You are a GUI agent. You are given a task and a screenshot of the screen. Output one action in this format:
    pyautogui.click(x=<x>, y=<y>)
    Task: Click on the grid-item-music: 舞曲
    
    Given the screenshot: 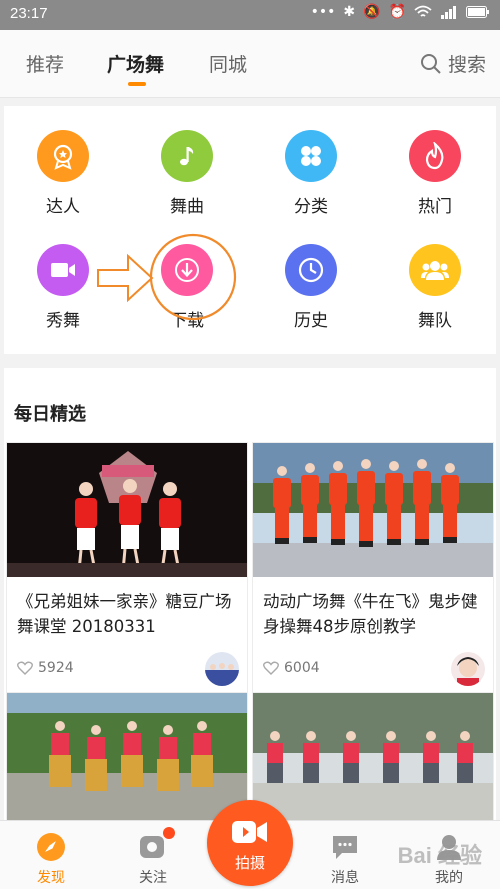 What is the action you would take?
    pyautogui.click(x=187, y=173)
    